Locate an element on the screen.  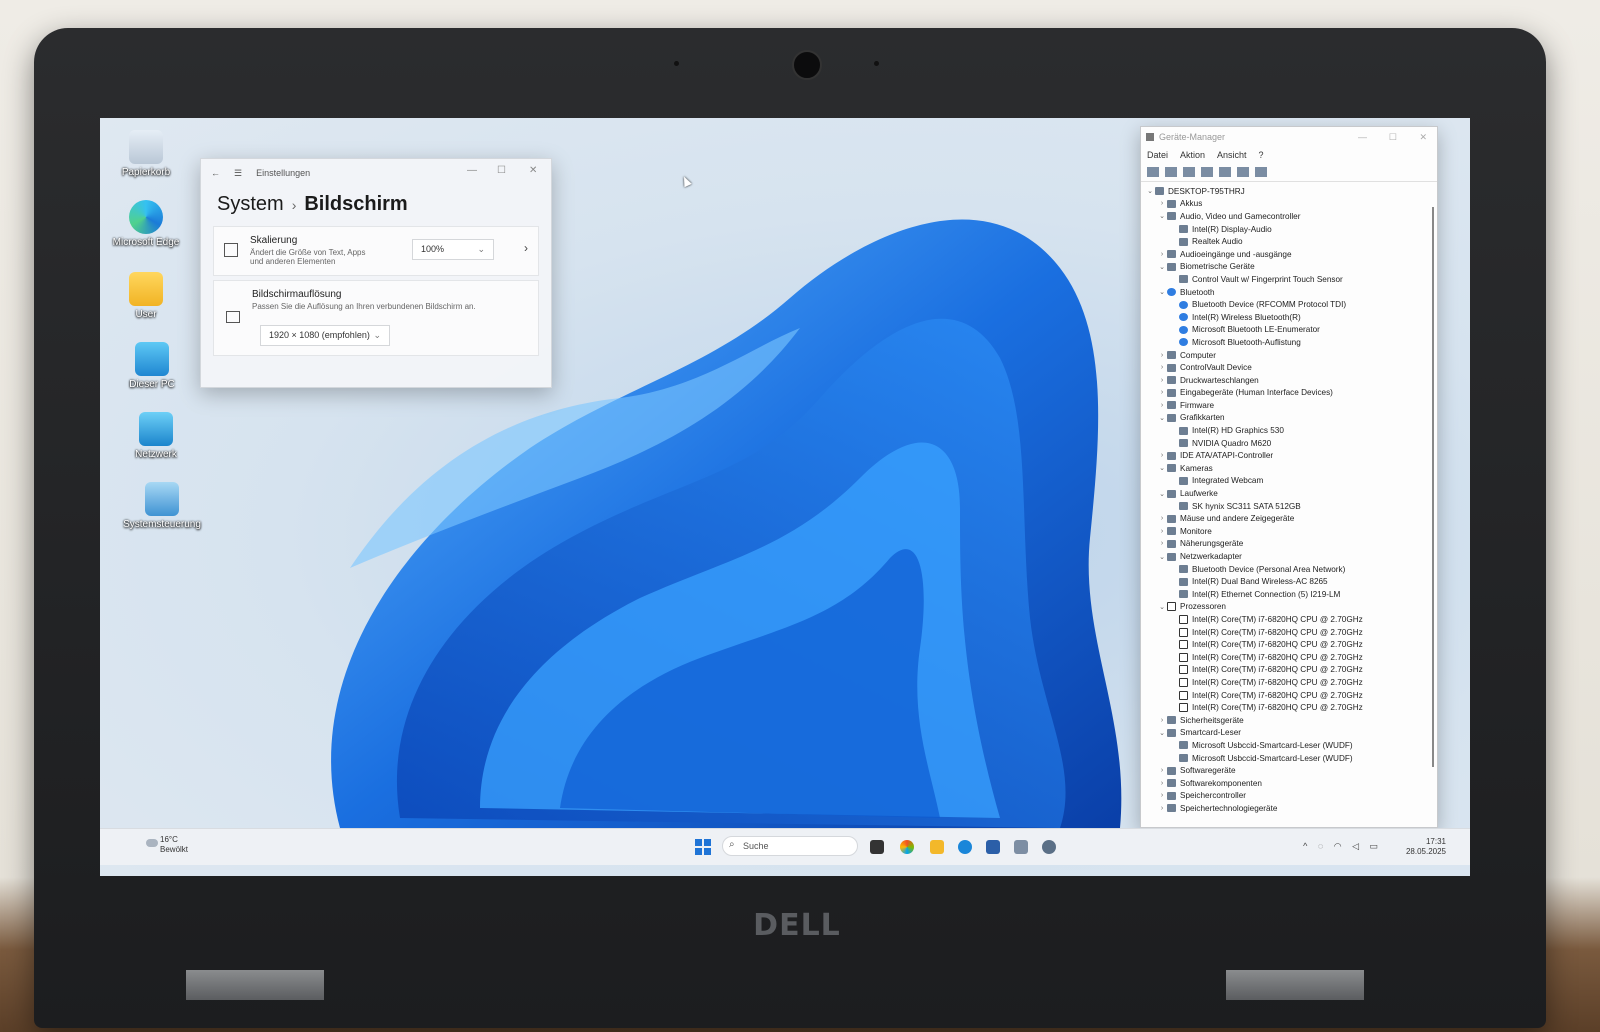
tree-node: › Computer is located at coordinates (1289, 355).